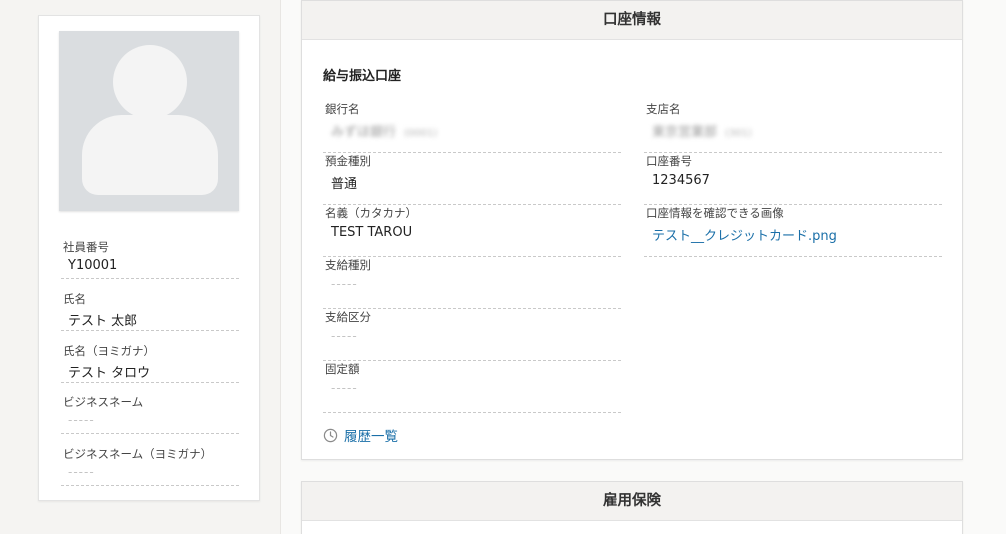  I want to click on branch-name-value: 東京営業部, so click(685, 132).